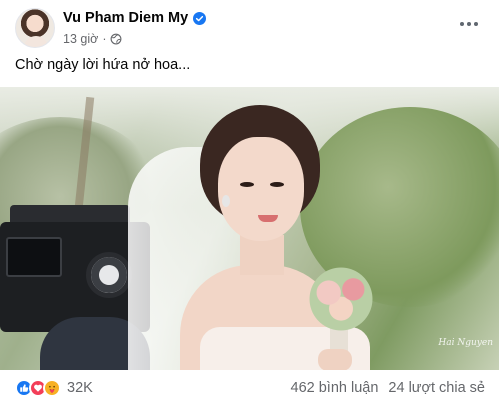 The image size is (499, 411). Describe the element at coordinates (125, 18) in the screenshot. I see `author-name: Vu Pham Diem My` at that location.